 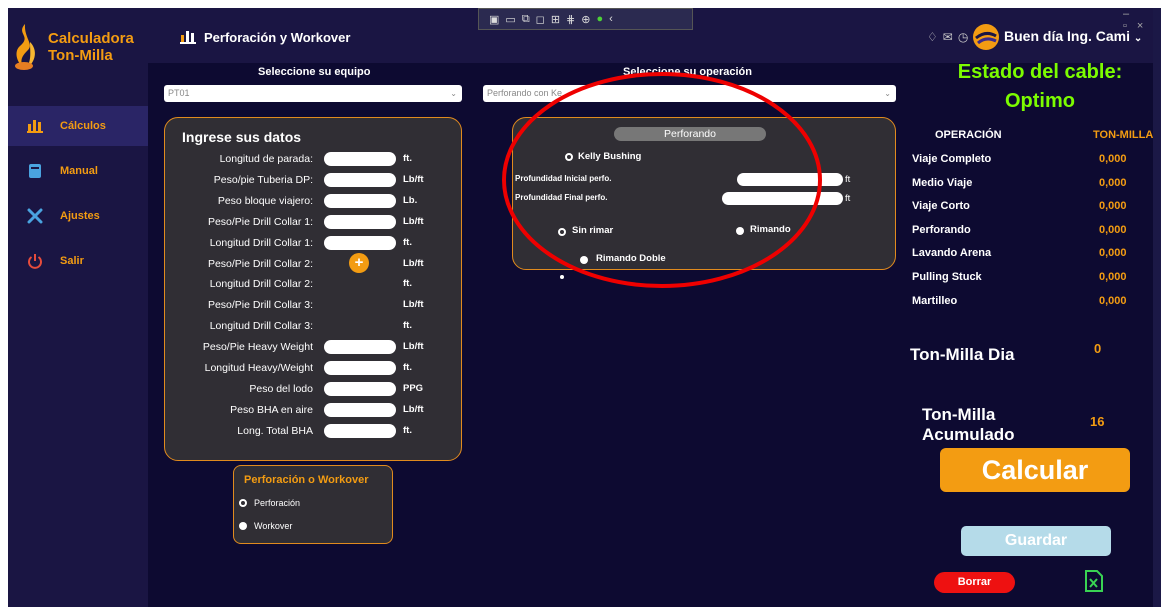 What do you see at coordinates (35, 216) in the screenshot?
I see `tools-icon` at bounding box center [35, 216].